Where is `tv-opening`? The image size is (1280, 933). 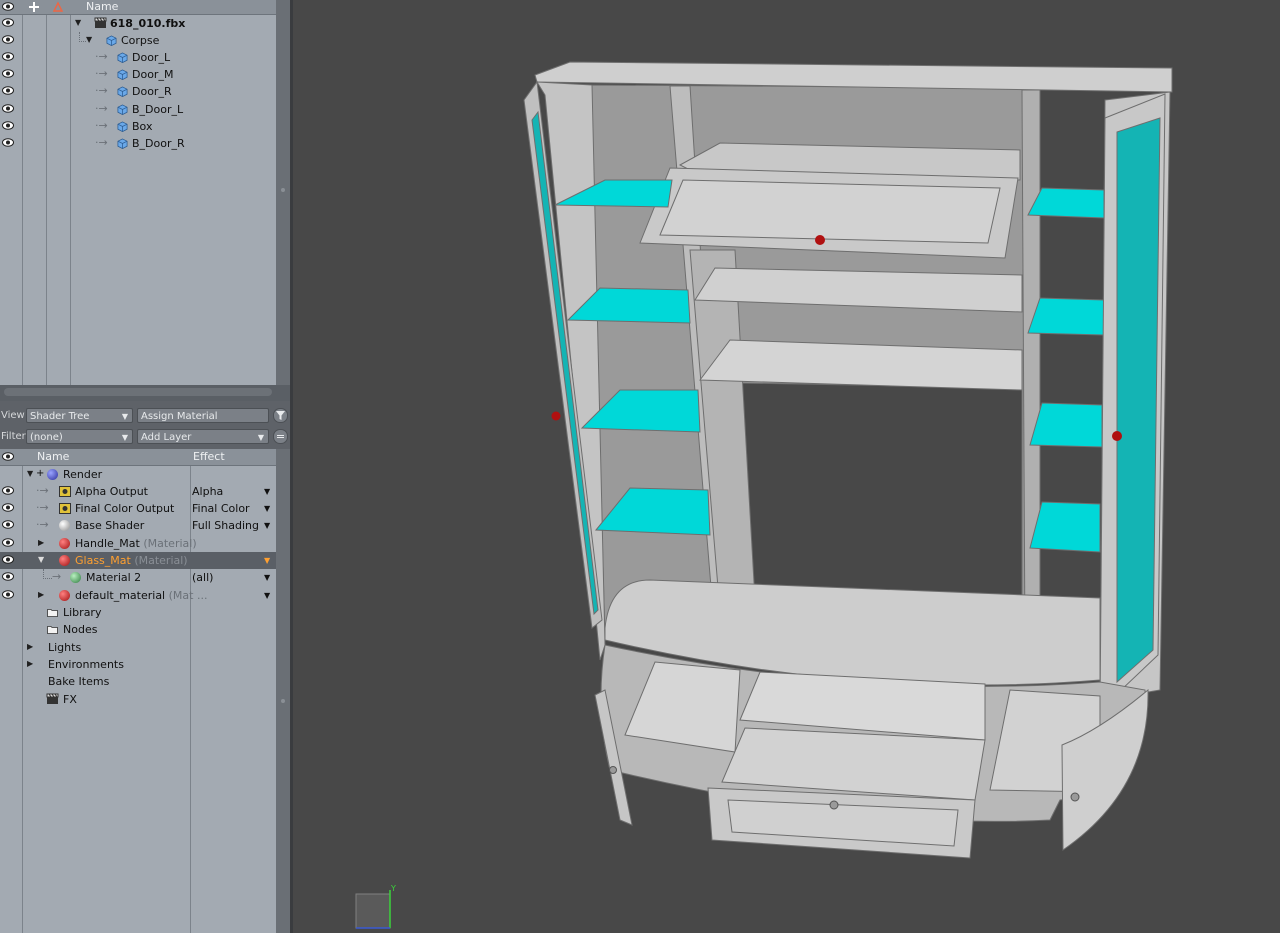
tv-opening is located at coordinates (880, 491).